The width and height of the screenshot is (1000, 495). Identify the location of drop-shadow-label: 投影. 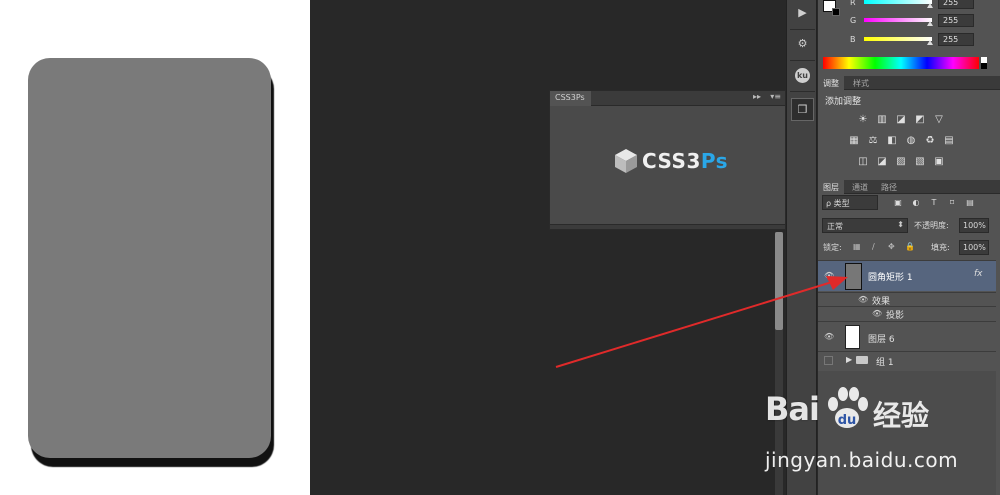
(895, 316).